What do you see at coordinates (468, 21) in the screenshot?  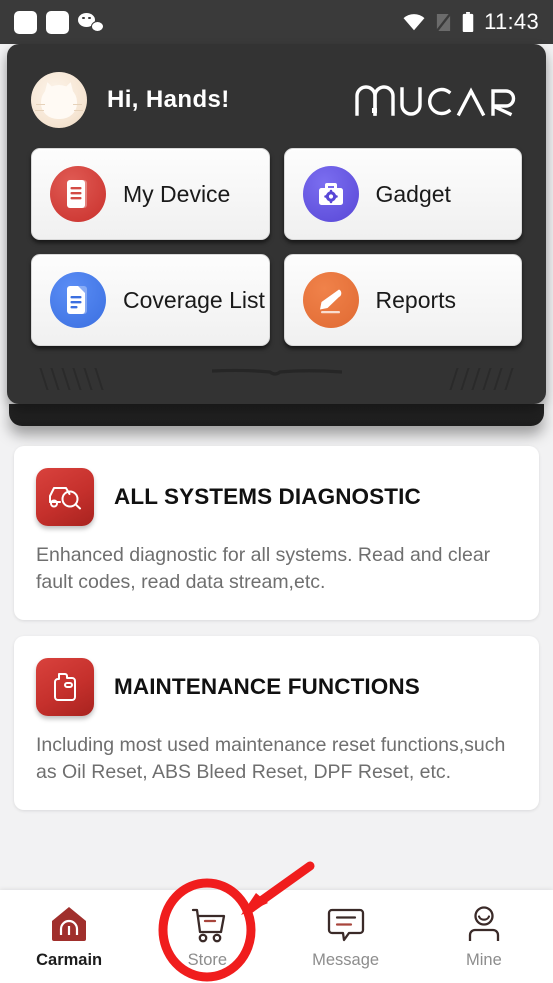 I see `battery-icon` at bounding box center [468, 21].